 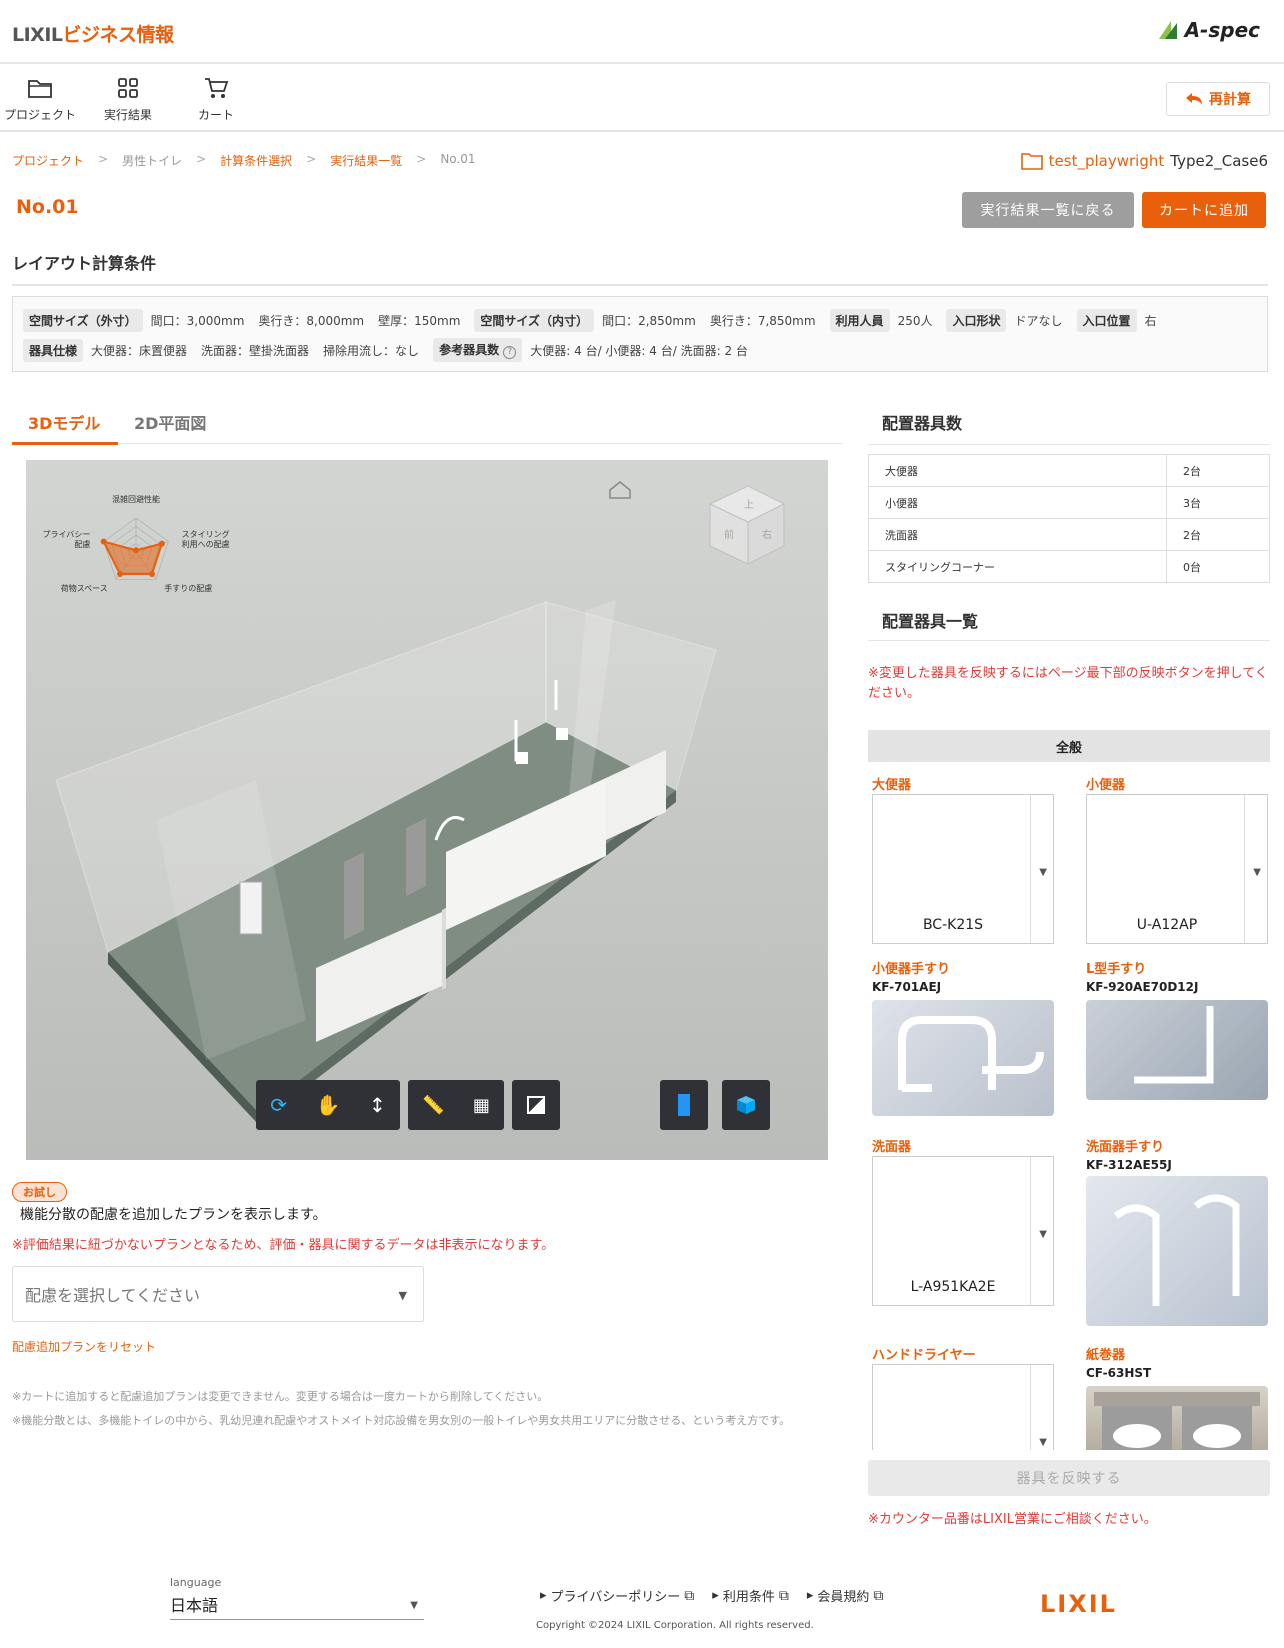 I want to click on inner-frontage: 間口：2,850mm, so click(x=649, y=320).